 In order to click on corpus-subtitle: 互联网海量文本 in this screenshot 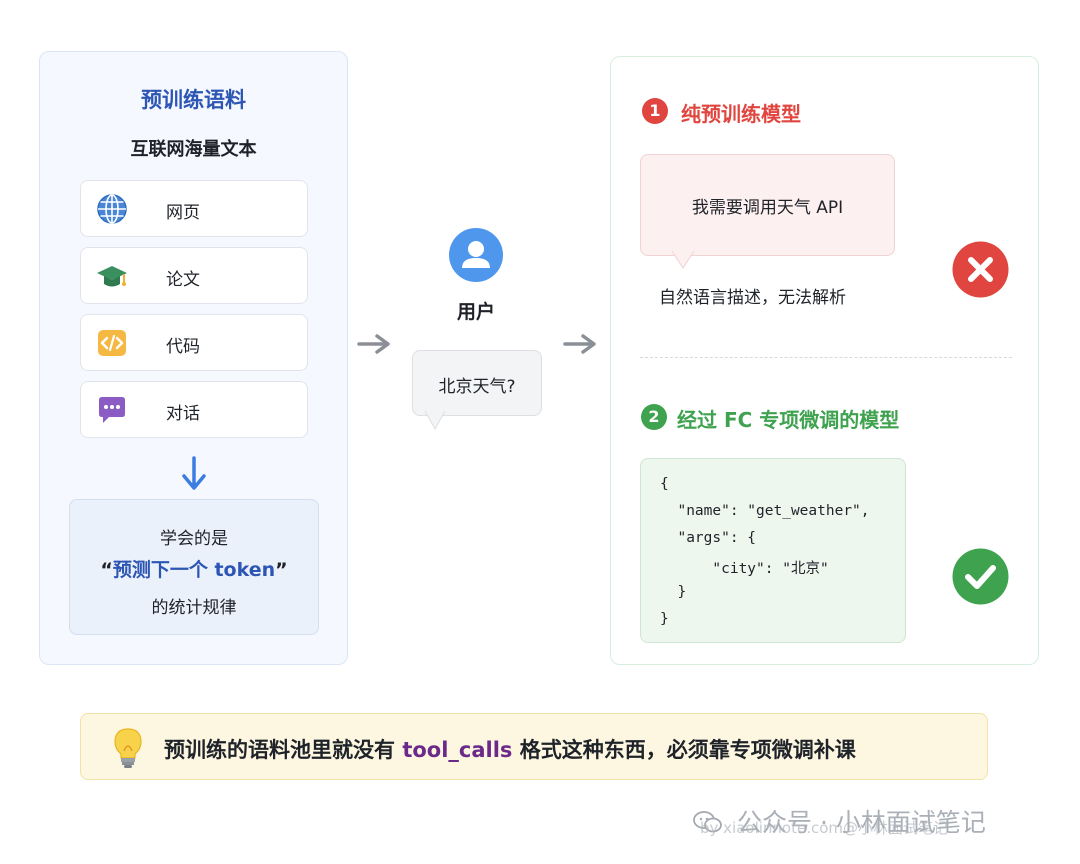, I will do `click(193, 149)`.